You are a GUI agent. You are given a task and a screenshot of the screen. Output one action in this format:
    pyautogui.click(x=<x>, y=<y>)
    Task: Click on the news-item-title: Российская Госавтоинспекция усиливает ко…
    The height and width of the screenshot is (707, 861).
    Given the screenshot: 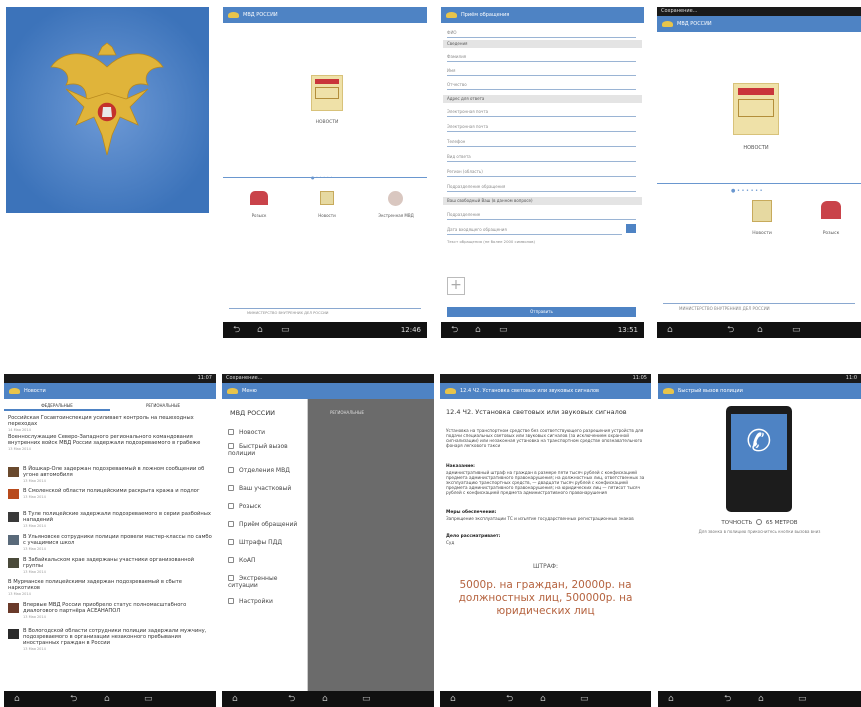 What is the action you would take?
    pyautogui.click(x=101, y=421)
    